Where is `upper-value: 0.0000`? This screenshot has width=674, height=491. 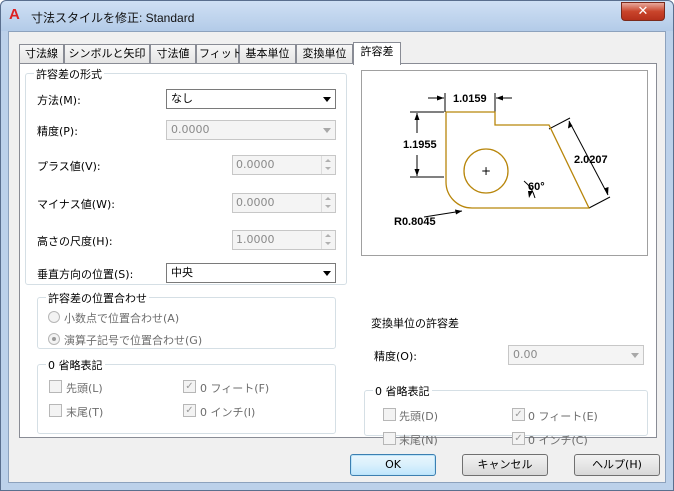
upper-value: 0.0000 is located at coordinates (255, 164).